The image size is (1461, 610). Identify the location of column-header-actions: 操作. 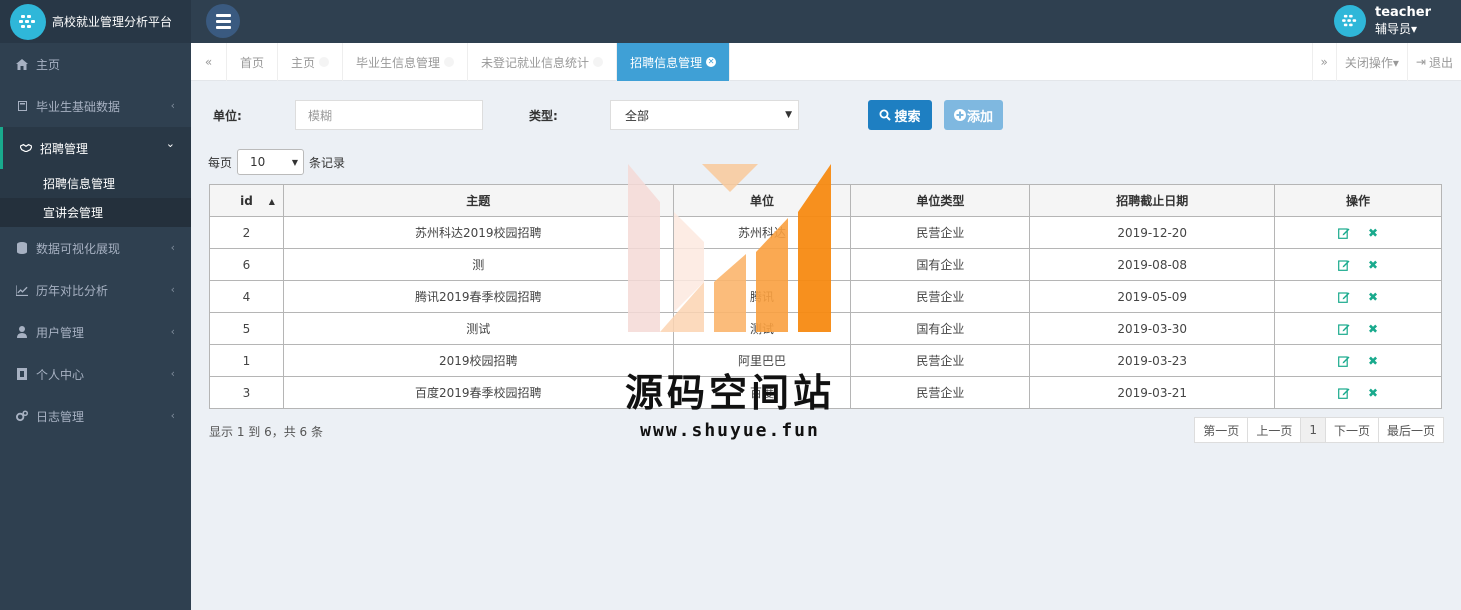
(1358, 200).